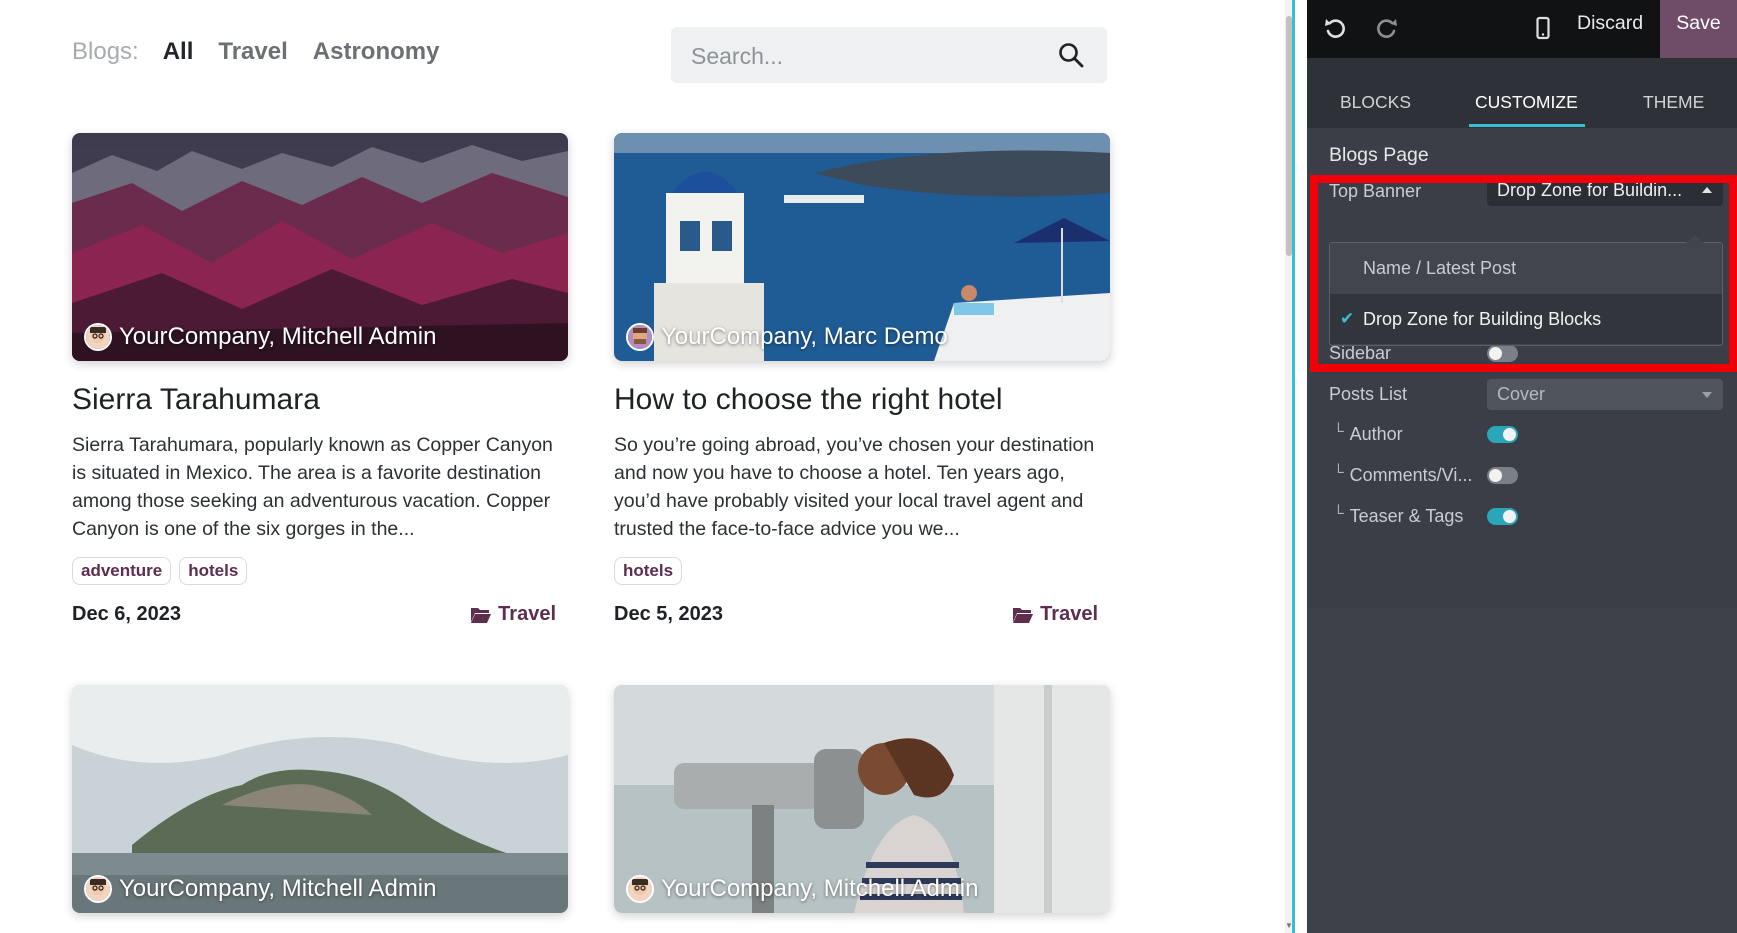 This screenshot has height=933, width=1737. What do you see at coordinates (1527, 125) in the screenshot?
I see `active-tab-indicator` at bounding box center [1527, 125].